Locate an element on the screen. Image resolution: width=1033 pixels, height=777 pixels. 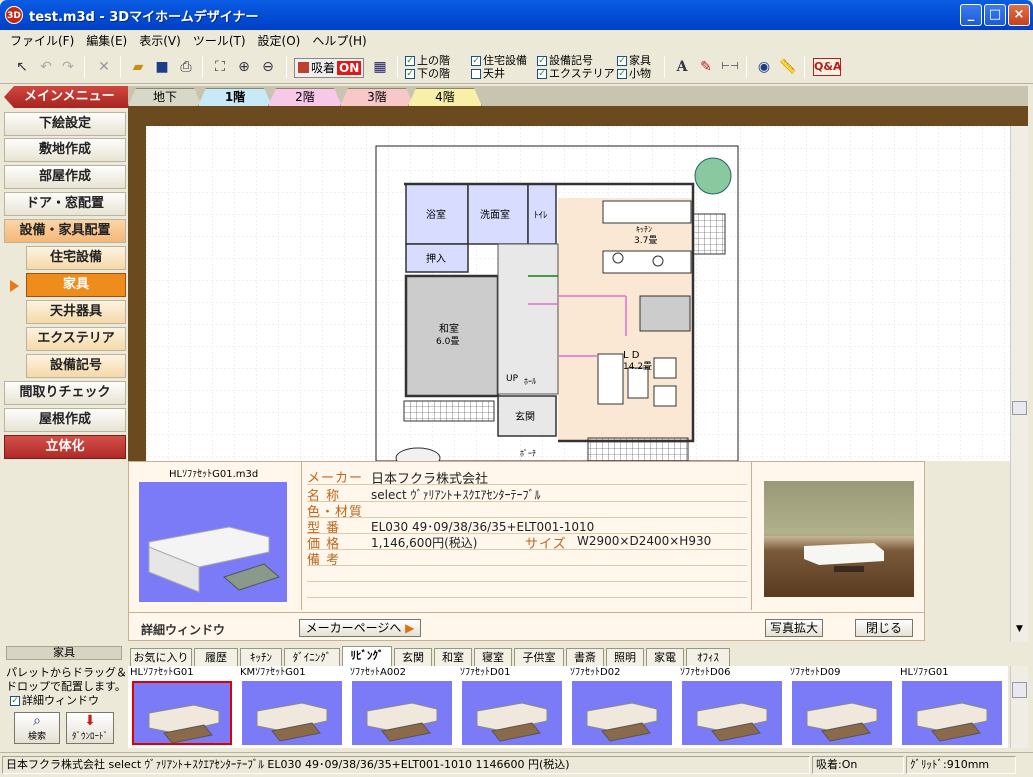
palette-item-label: ｿﾌｧｾｯﾄD09 is located at coordinates (815, 672).